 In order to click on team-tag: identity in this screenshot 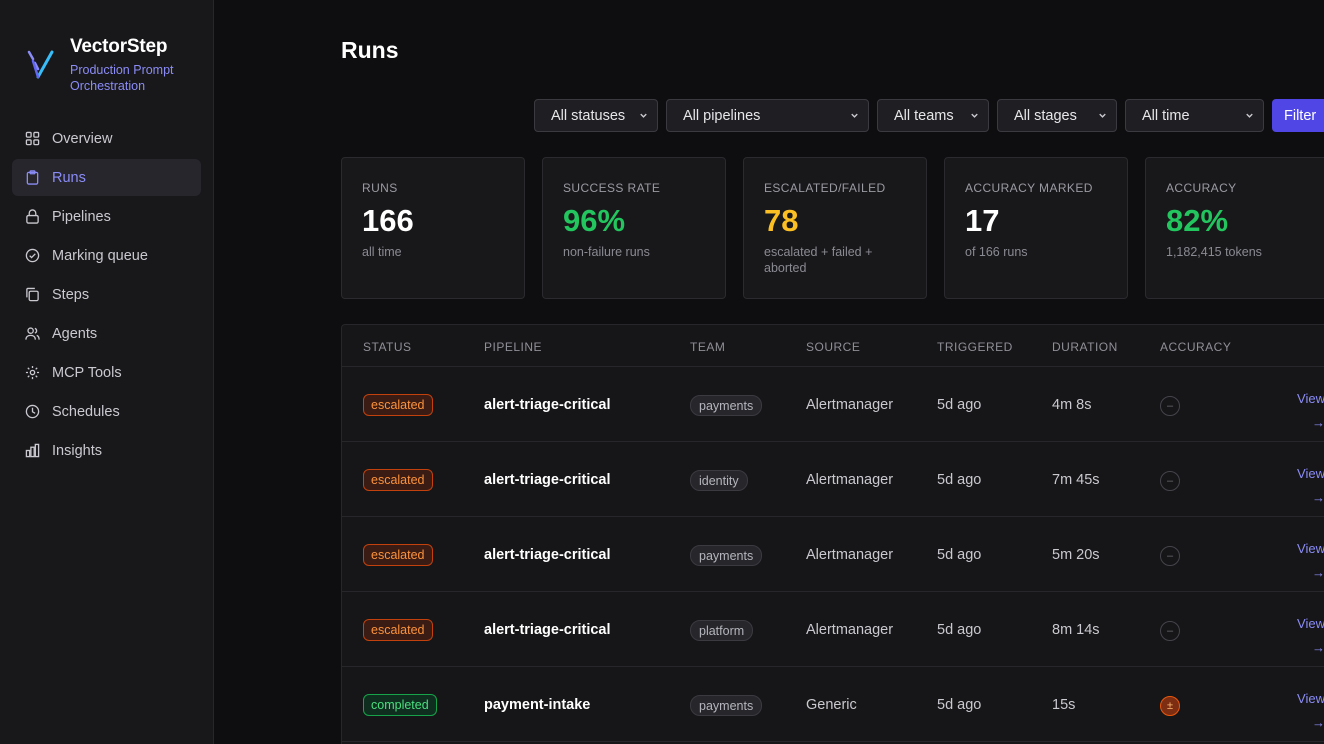, I will do `click(719, 480)`.